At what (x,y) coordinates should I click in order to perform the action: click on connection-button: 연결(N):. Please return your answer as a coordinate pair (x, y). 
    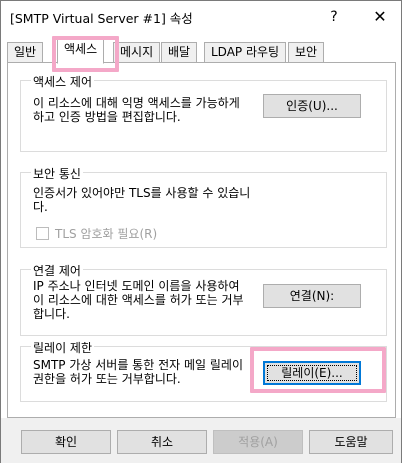
    Looking at the image, I should click on (312, 296).